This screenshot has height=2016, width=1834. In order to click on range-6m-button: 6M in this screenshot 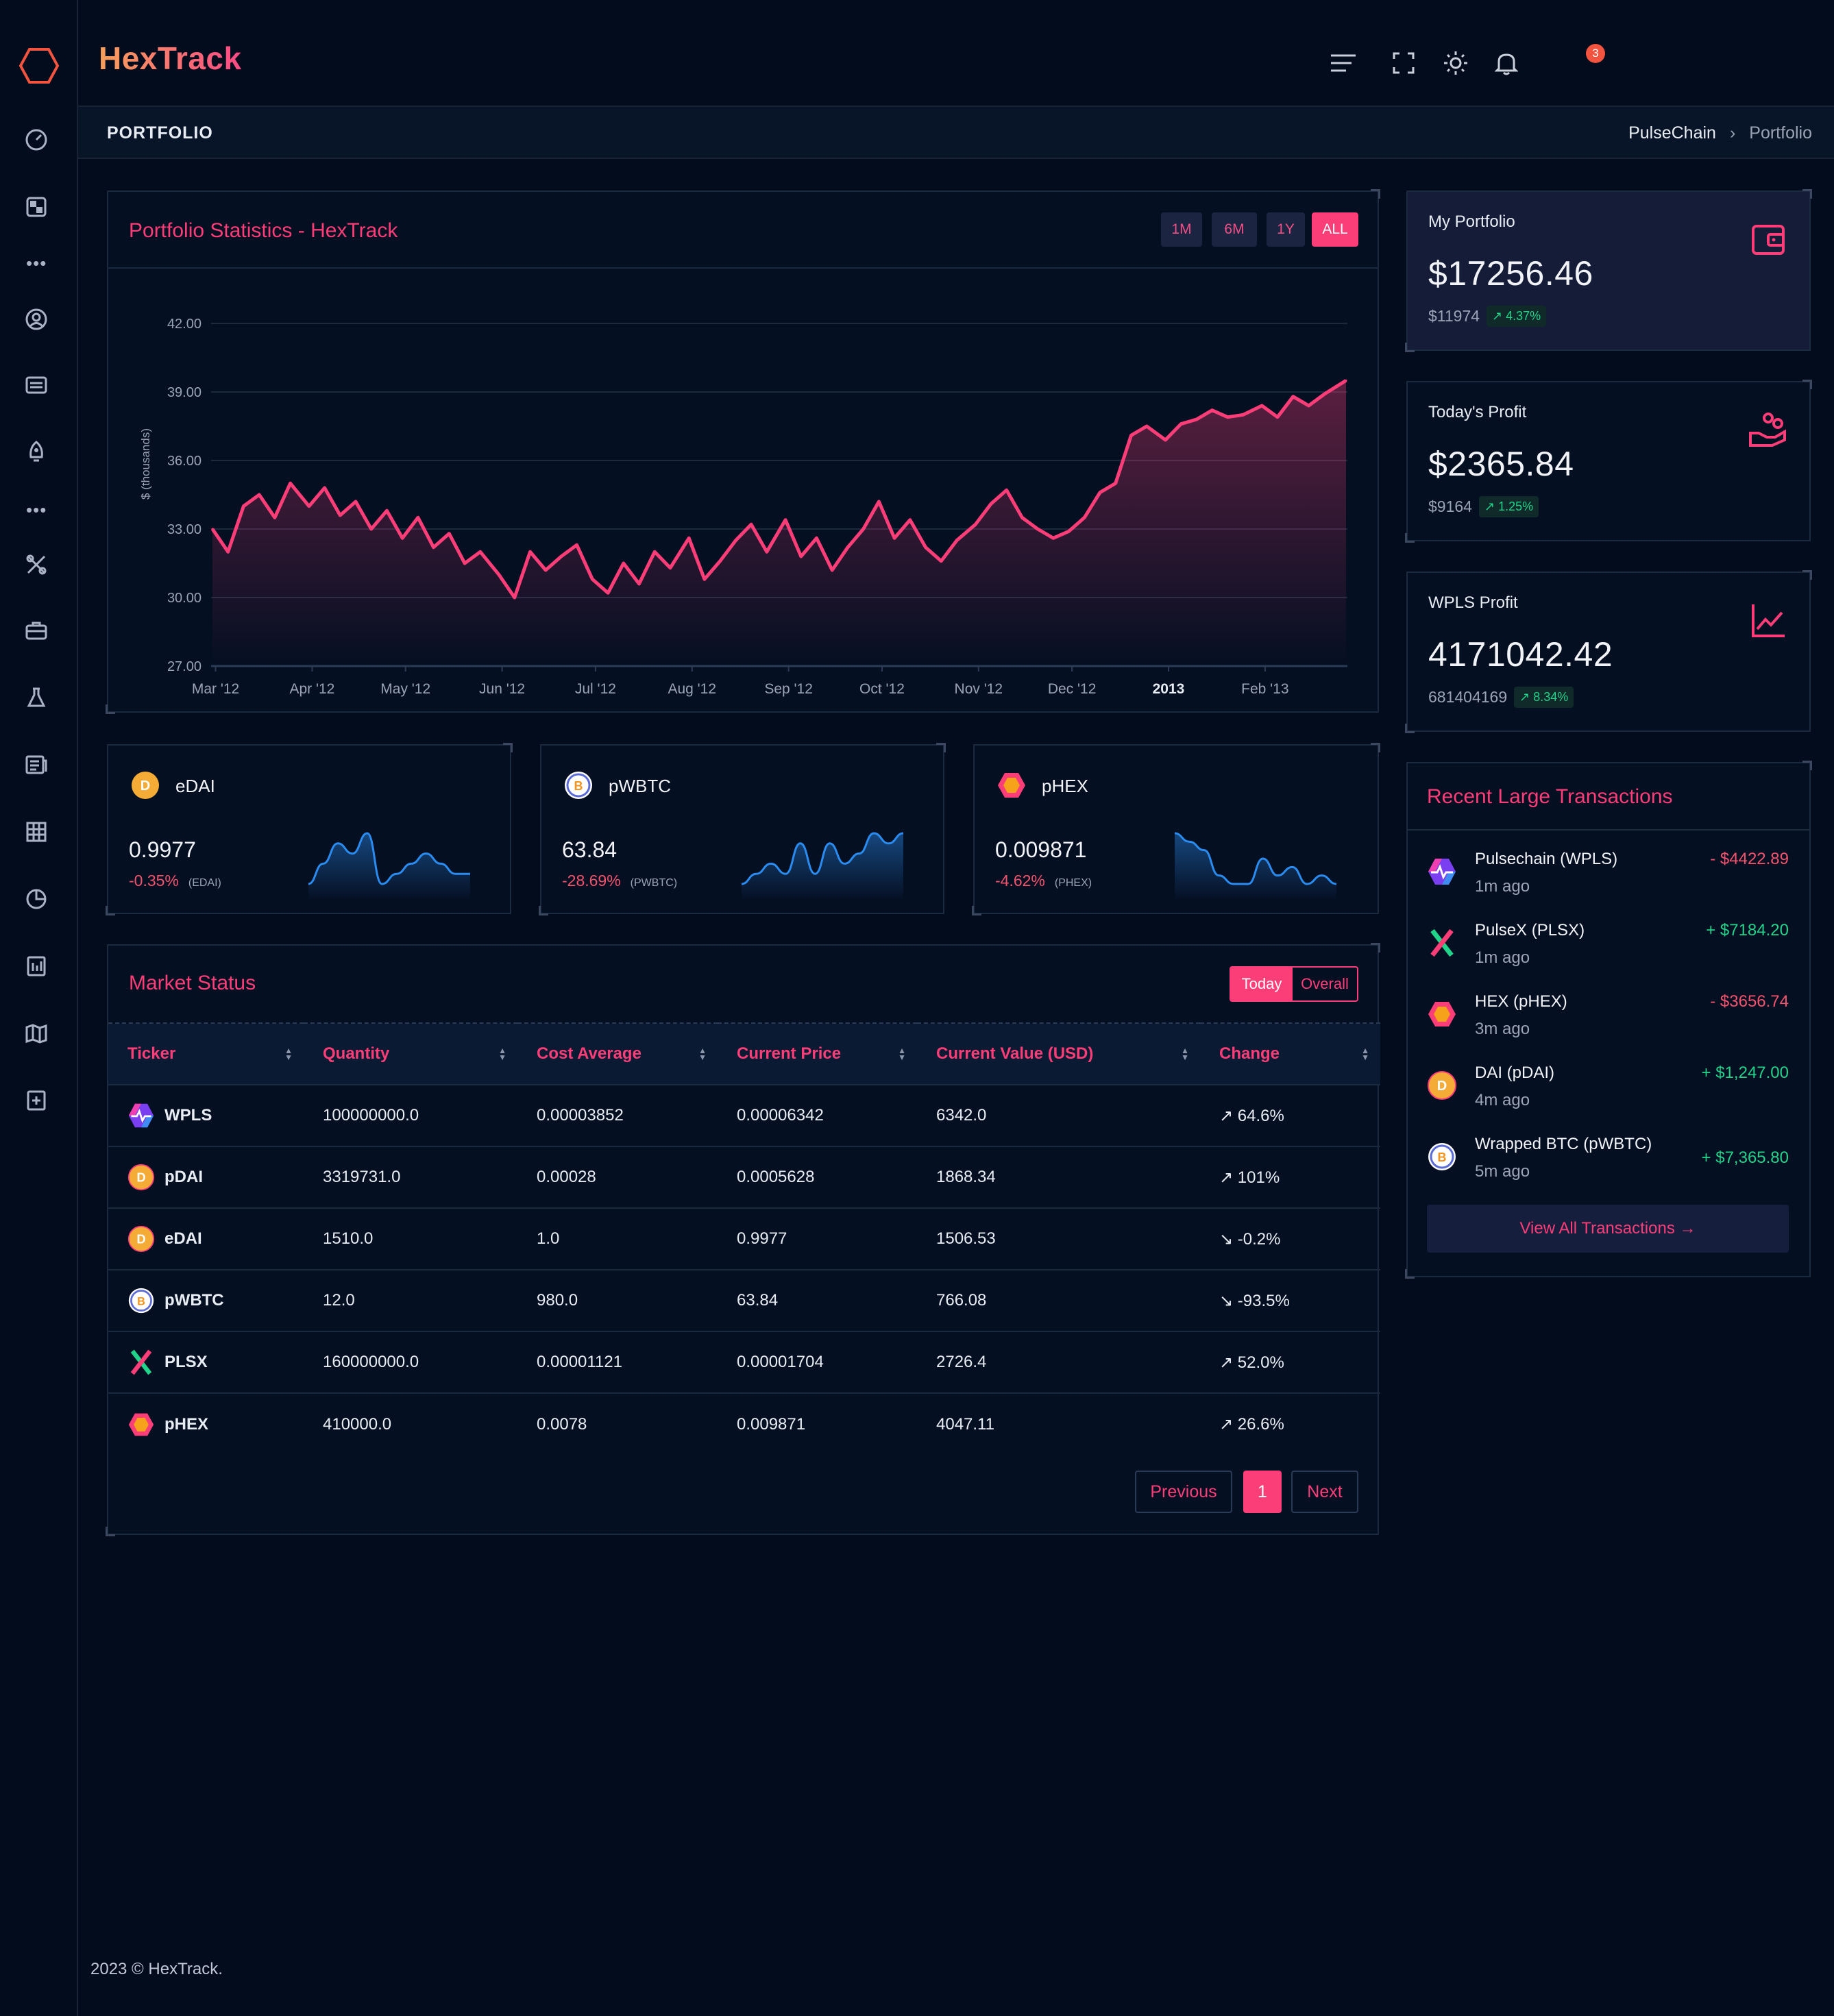, I will do `click(1234, 229)`.